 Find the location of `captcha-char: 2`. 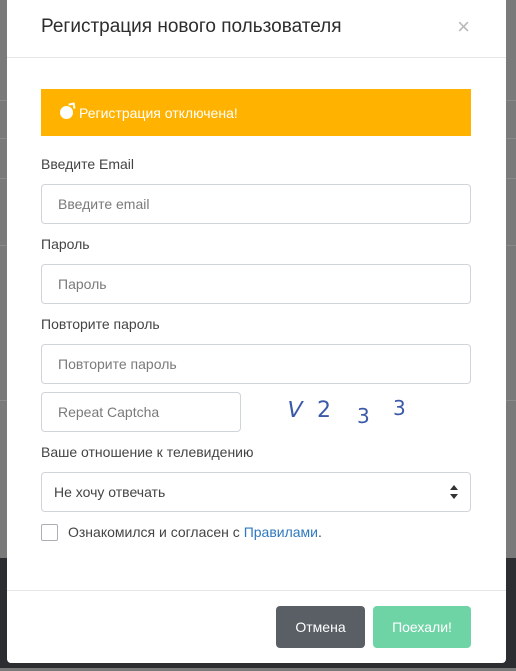

captcha-char: 2 is located at coordinates (324, 410).